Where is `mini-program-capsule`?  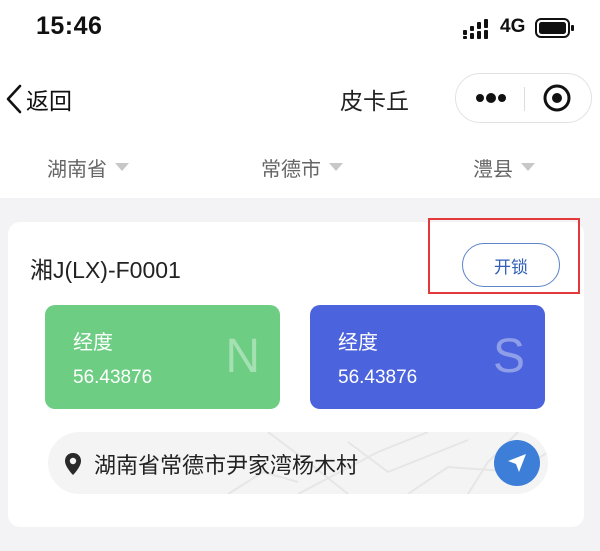 mini-program-capsule is located at coordinates (523, 98).